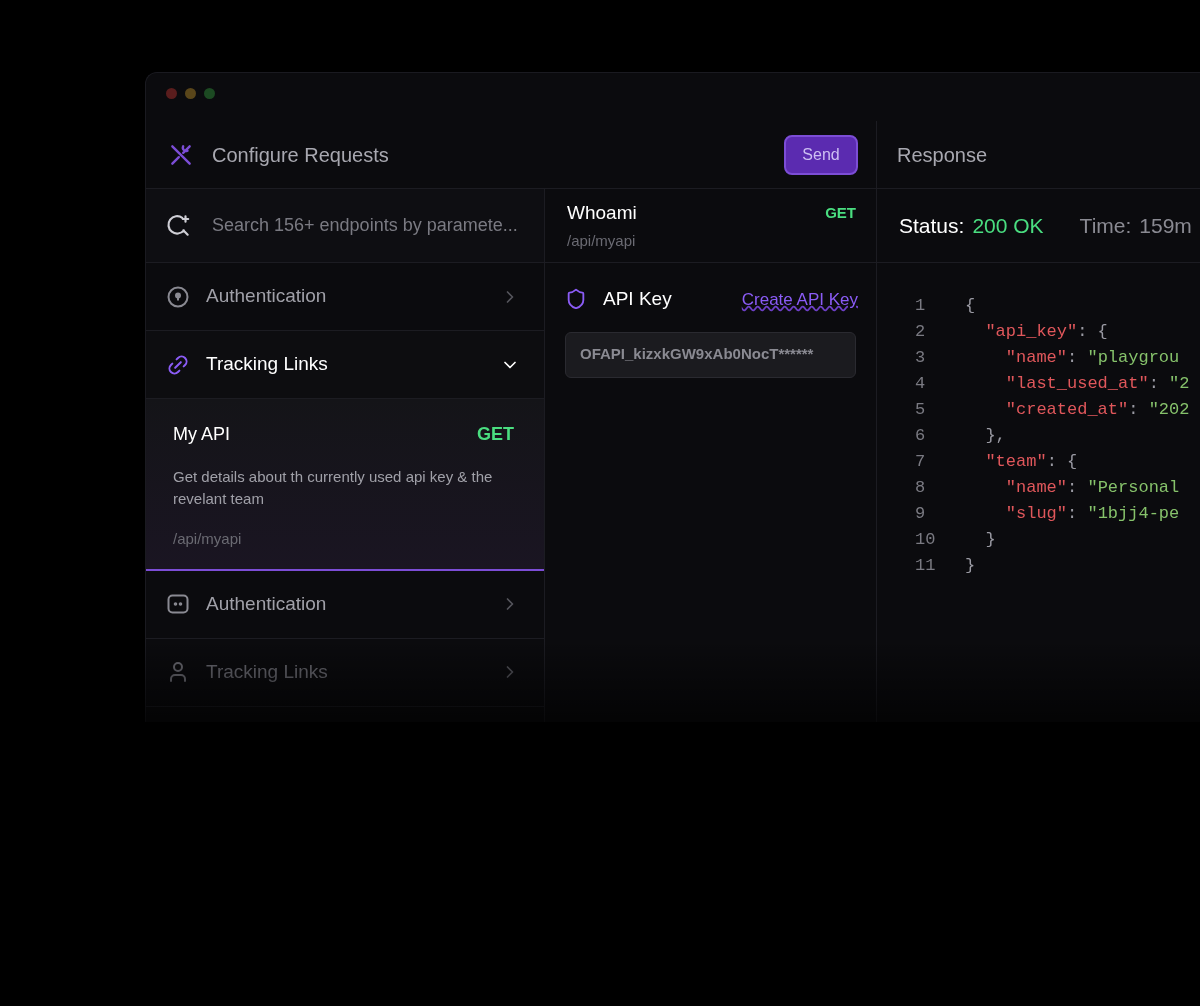 The height and width of the screenshot is (1006, 1200). I want to click on api-key-field: OFAPI_kizxkGW9xAb0NocT******, so click(710, 354).